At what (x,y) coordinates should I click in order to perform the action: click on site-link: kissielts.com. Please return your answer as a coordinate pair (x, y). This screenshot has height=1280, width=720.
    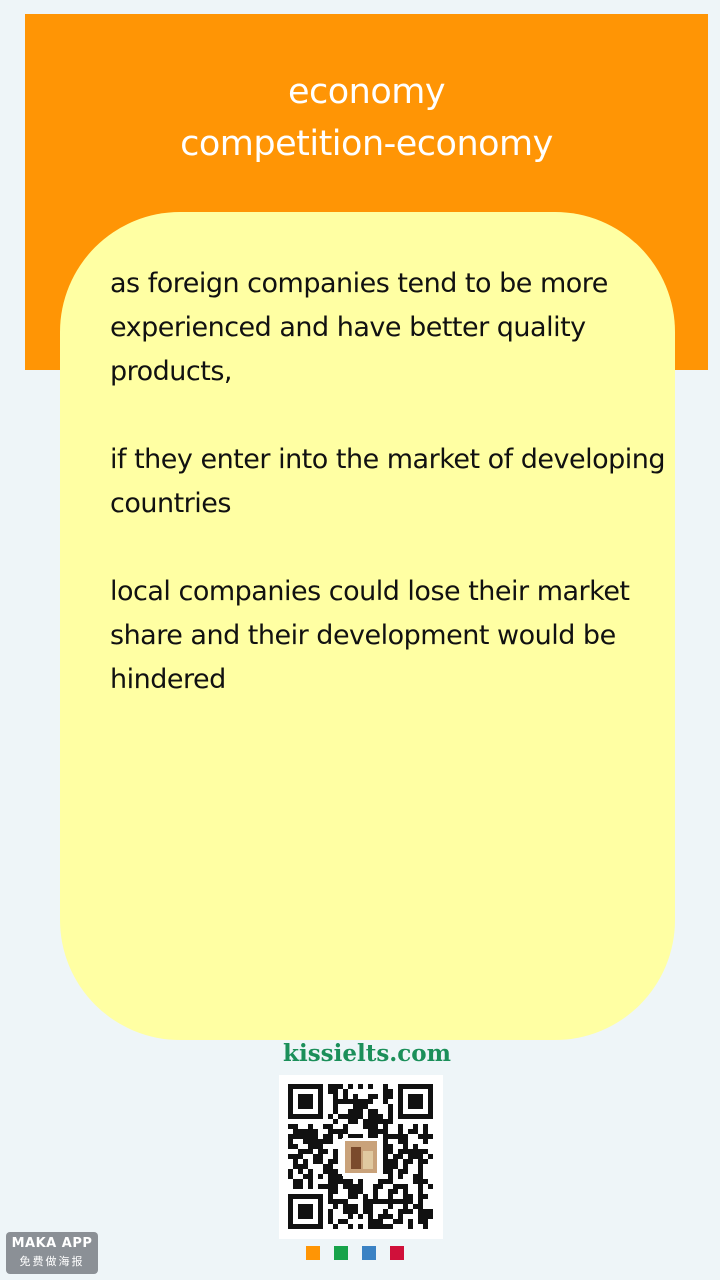
    Looking at the image, I should click on (360, 1053).